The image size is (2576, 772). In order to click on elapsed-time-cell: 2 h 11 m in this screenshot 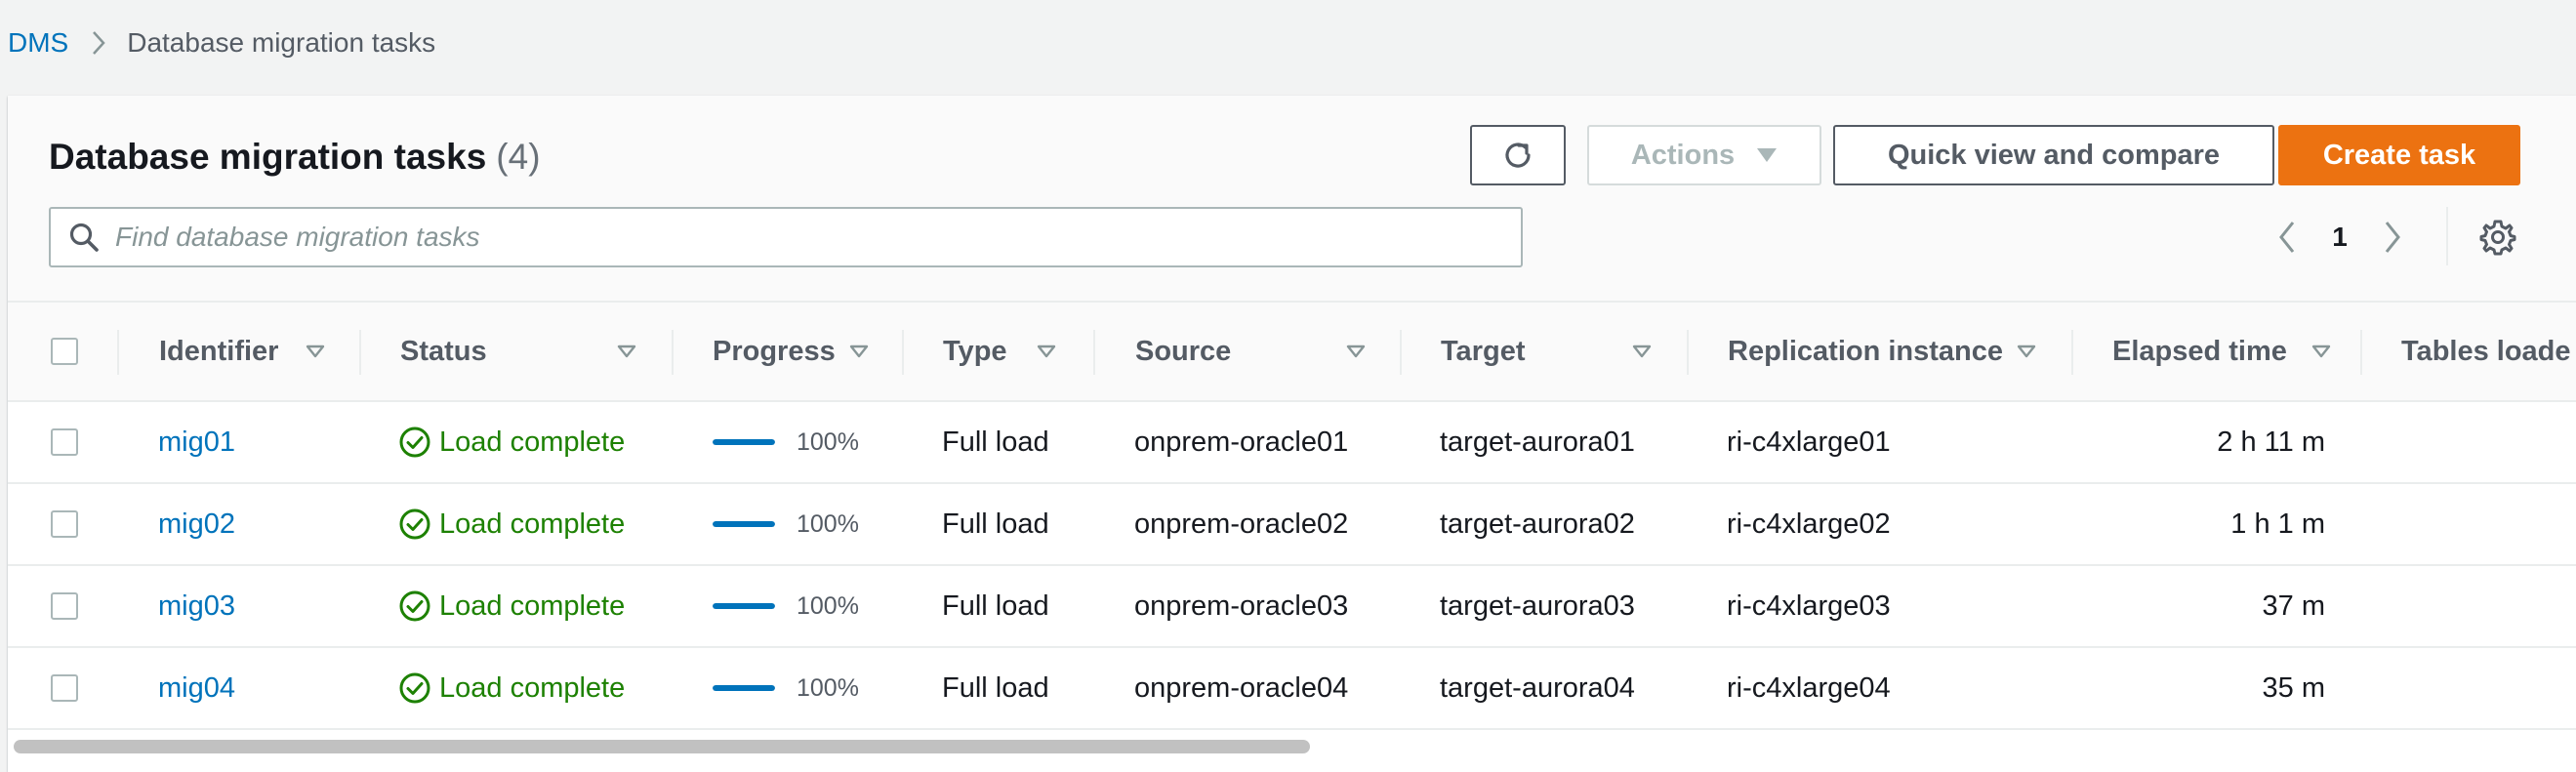, I will do `click(2271, 442)`.